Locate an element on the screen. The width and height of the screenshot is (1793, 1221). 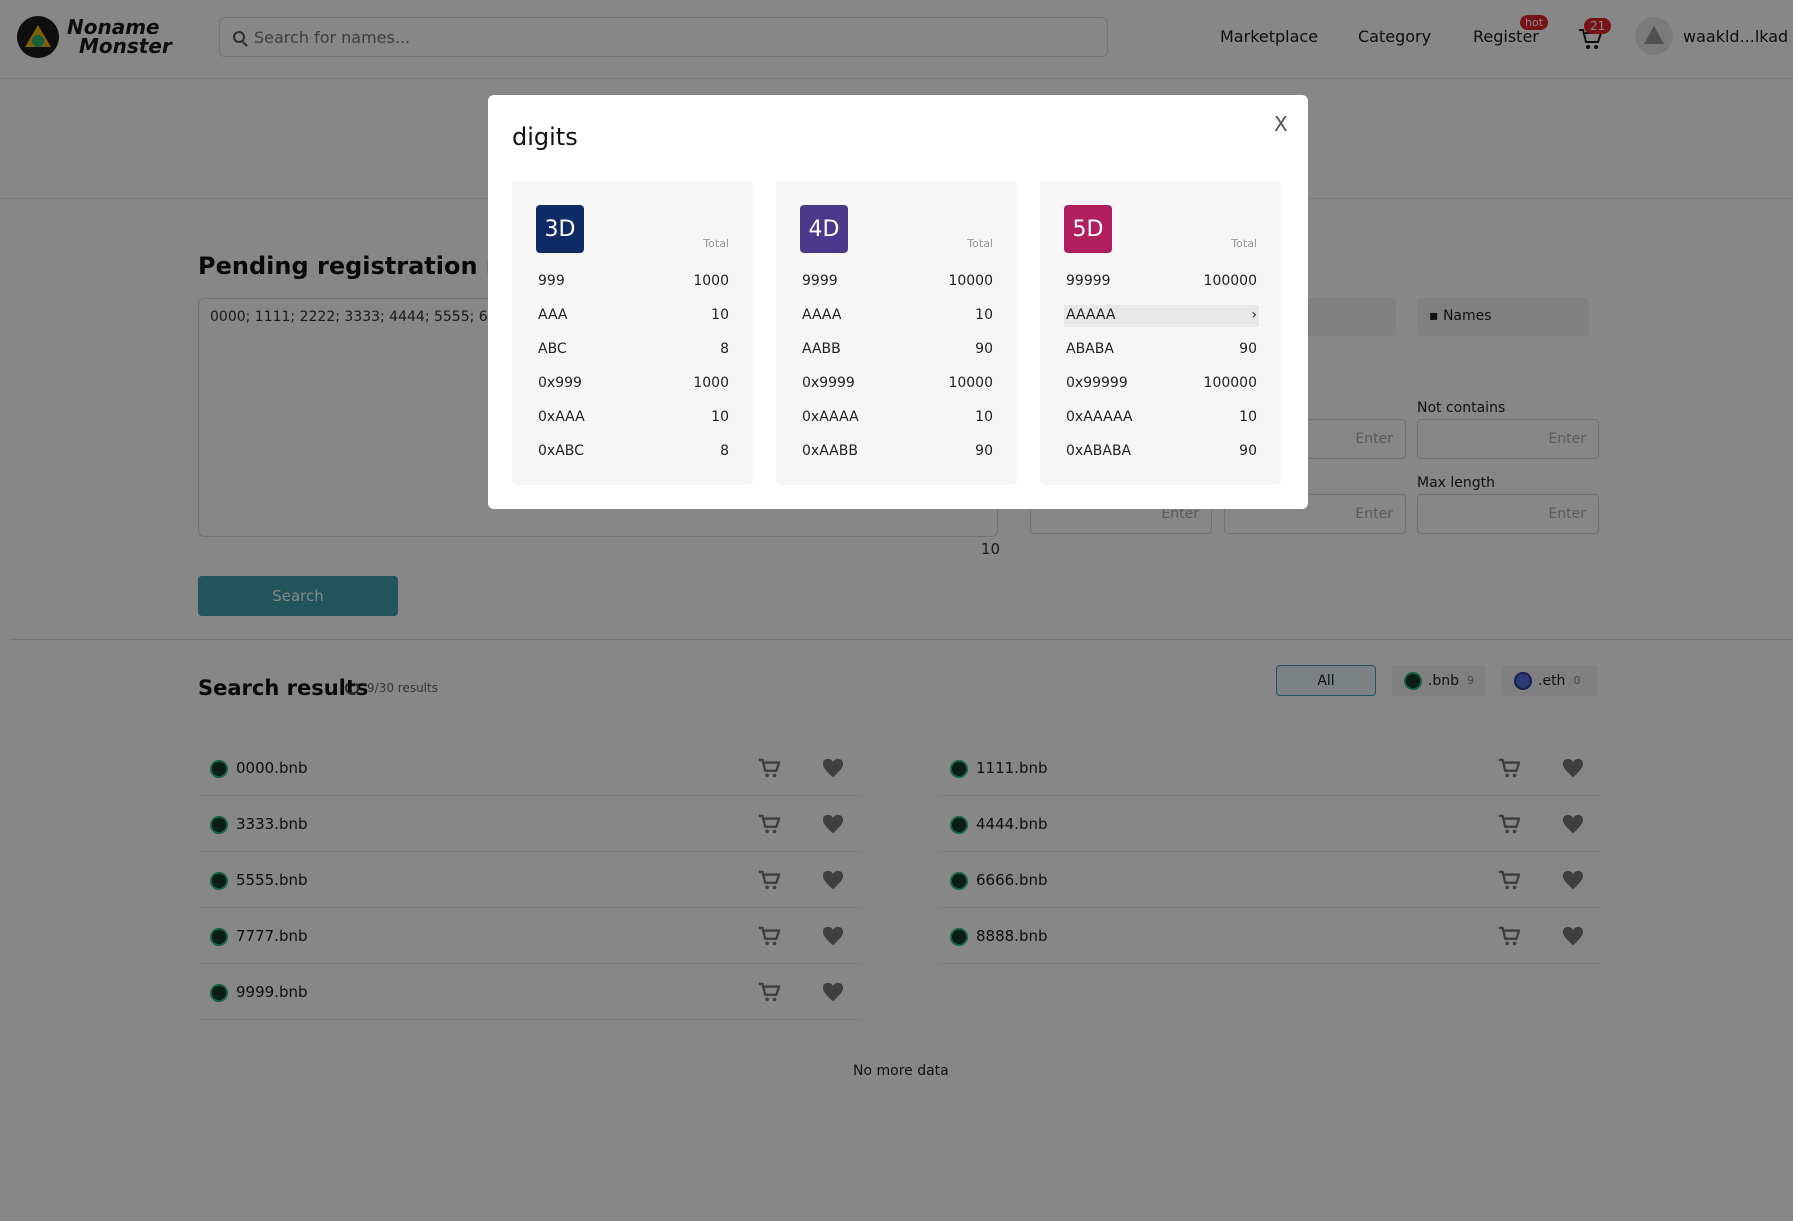
category-row: 0x999 1000 is located at coordinates (633, 384).